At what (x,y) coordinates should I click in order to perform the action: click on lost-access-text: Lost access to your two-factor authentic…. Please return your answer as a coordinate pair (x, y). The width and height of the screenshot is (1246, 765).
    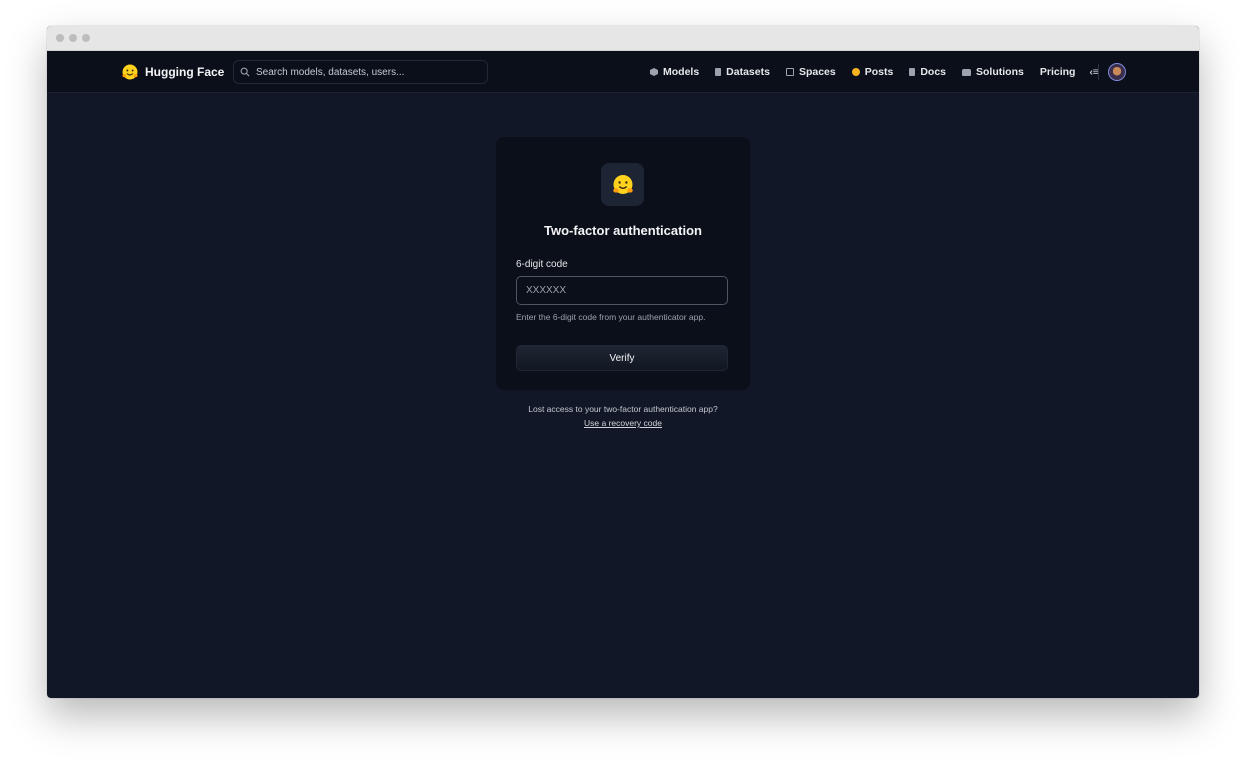
    Looking at the image, I should click on (623, 409).